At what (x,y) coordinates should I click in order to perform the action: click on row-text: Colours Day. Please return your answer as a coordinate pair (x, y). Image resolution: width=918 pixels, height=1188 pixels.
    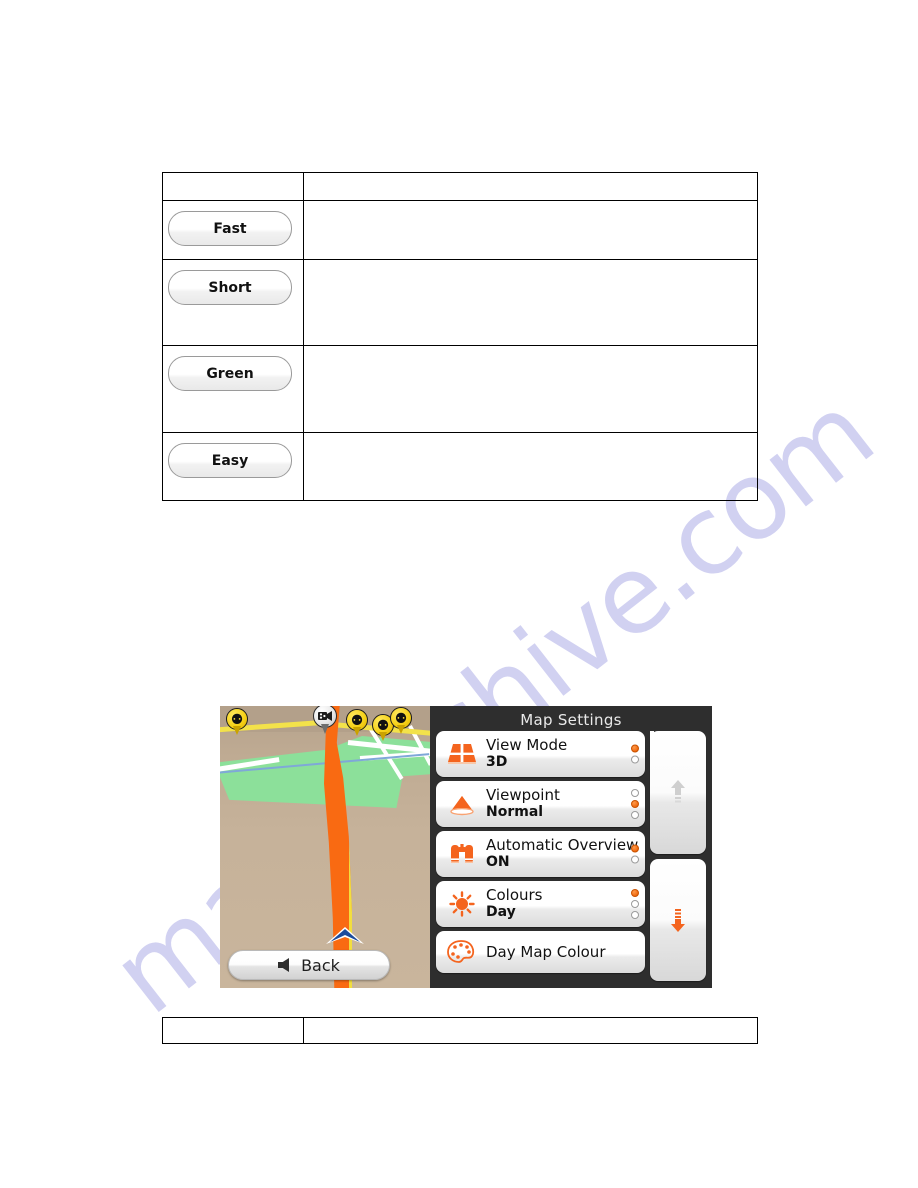
    Looking at the image, I should click on (564, 903).